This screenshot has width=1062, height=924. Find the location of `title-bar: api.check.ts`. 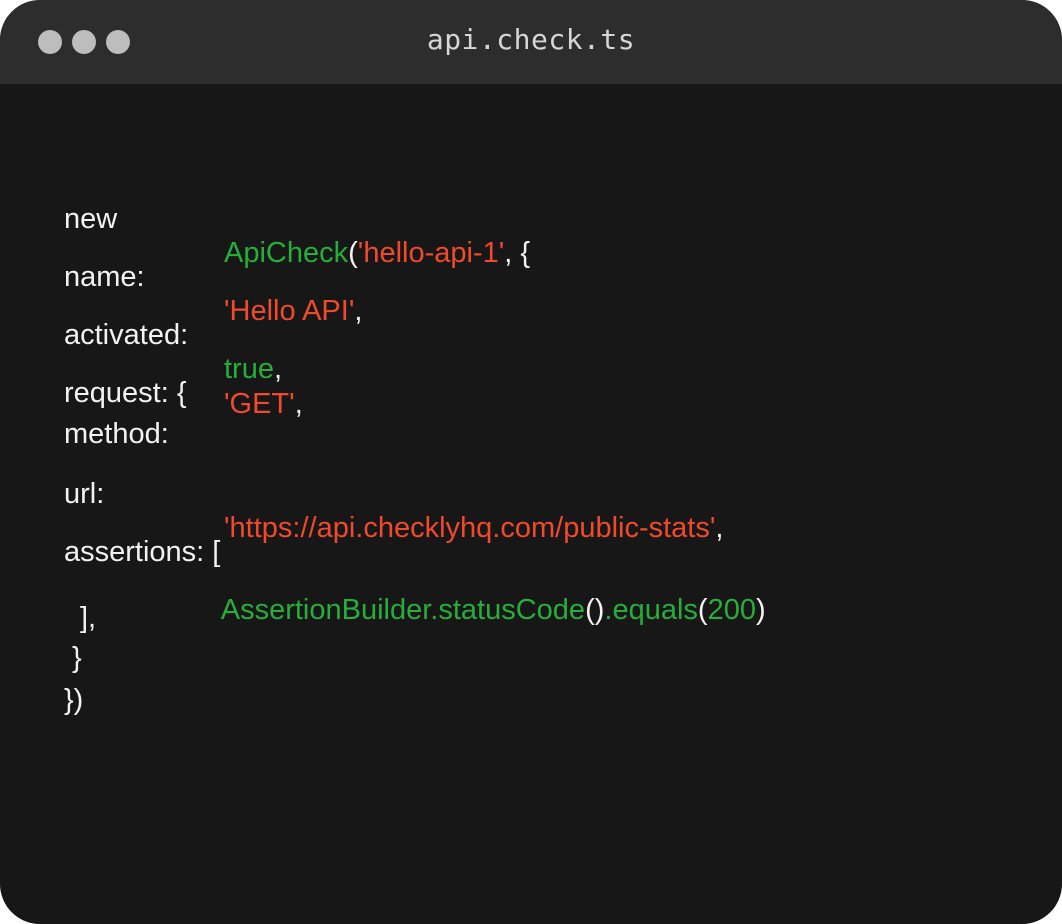

title-bar: api.check.ts is located at coordinates (531, 42).